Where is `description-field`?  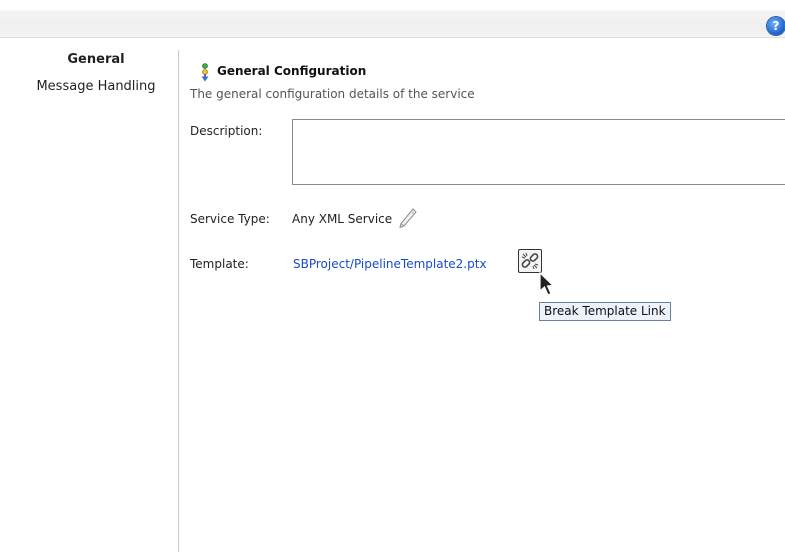 description-field is located at coordinates (538, 152).